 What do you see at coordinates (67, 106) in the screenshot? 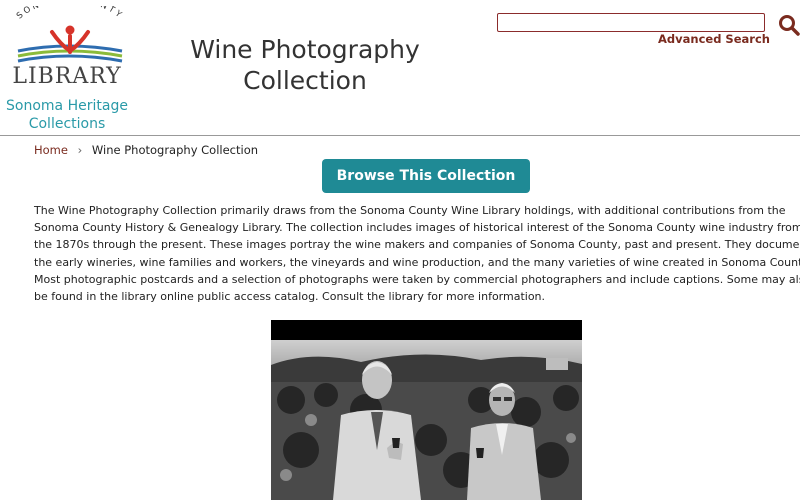
I see `logo-heritage-line1: Sonoma Heritage` at bounding box center [67, 106].